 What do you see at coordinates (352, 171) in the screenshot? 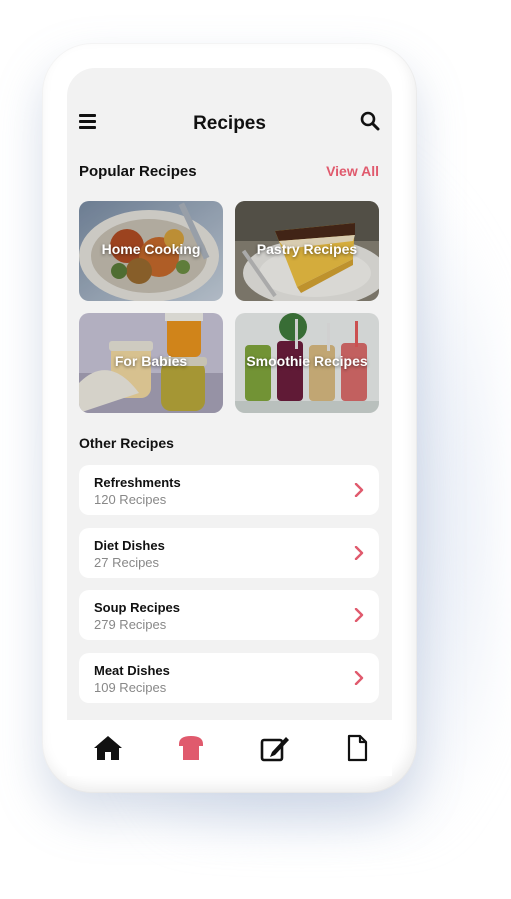
I see `view-all-link: View All` at bounding box center [352, 171].